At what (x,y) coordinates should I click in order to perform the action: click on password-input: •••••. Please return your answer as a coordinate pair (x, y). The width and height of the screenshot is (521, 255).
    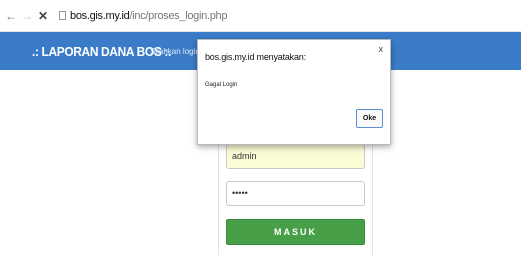
    Looking at the image, I should click on (295, 193).